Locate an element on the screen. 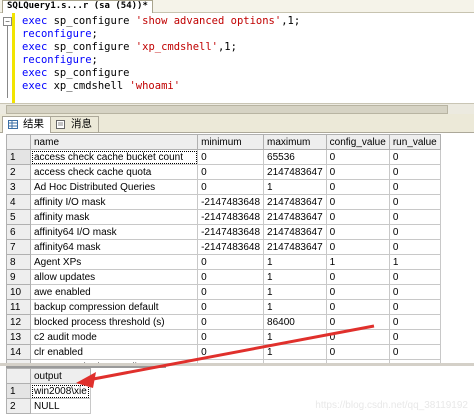 The width and height of the screenshot is (474, 415). results-grid-output: output 1 win2008\xie 2 NULL is located at coordinates (86, 390).